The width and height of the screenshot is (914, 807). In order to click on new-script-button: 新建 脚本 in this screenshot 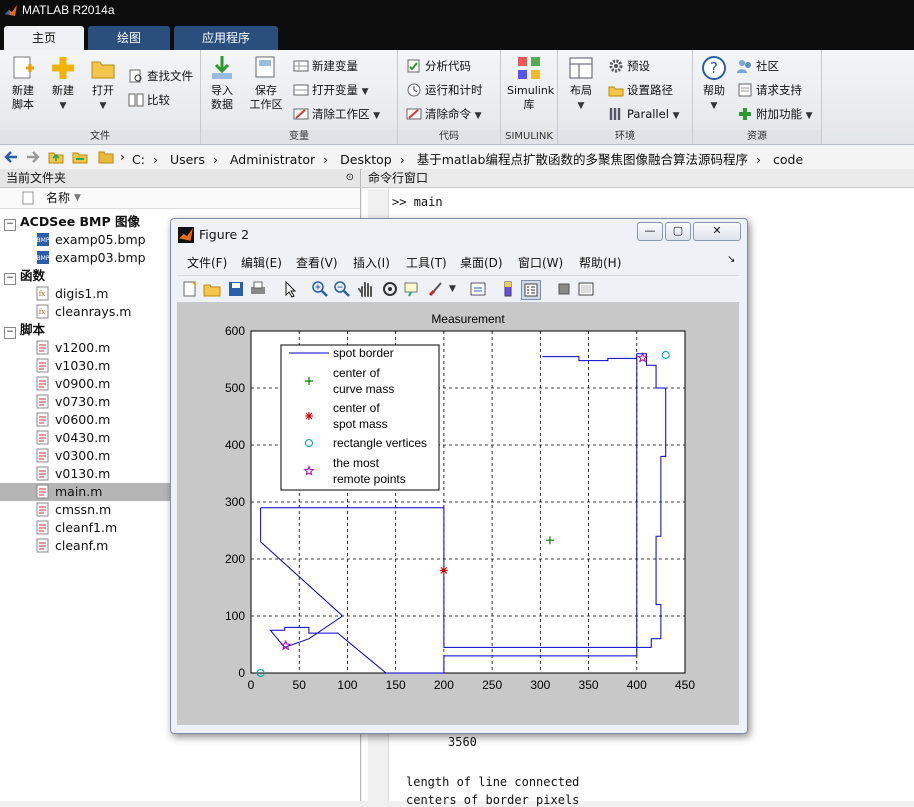, I will do `click(23, 83)`.